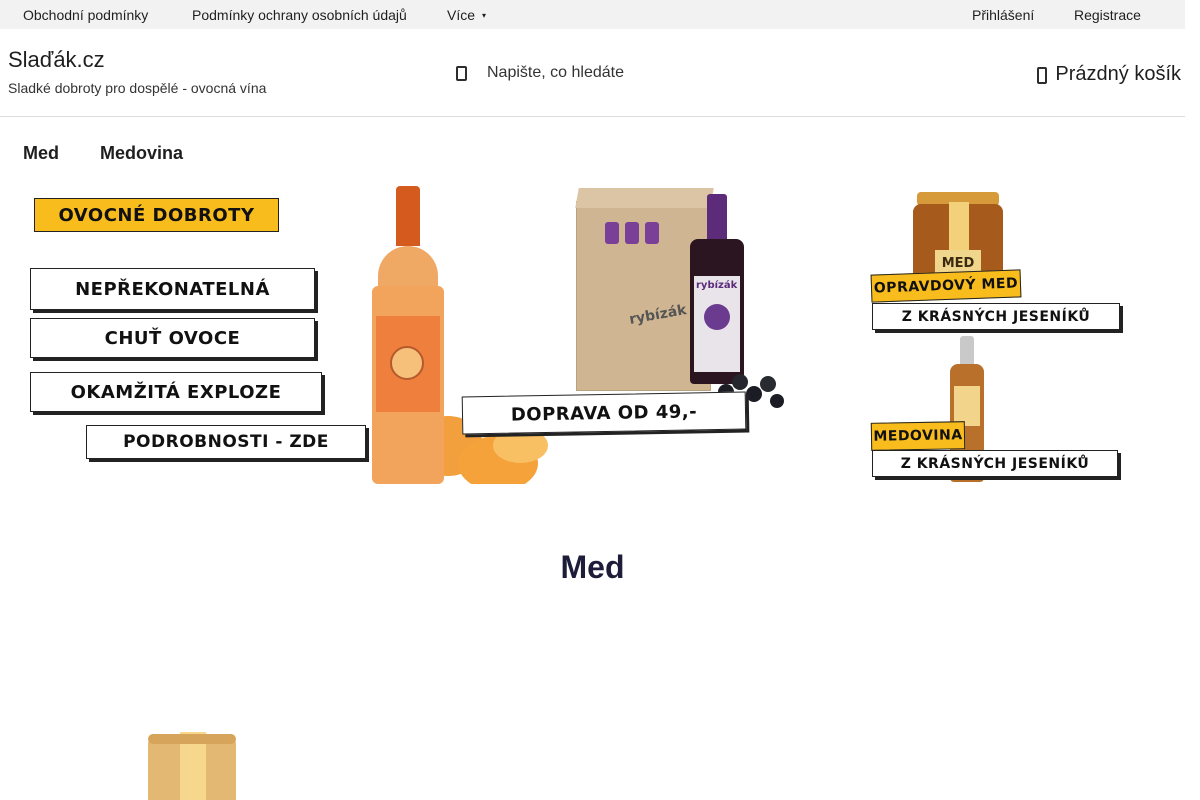 Image resolution: width=1200 pixels, height=800 pixels. I want to click on login-link: Přihlášení, so click(1003, 15).